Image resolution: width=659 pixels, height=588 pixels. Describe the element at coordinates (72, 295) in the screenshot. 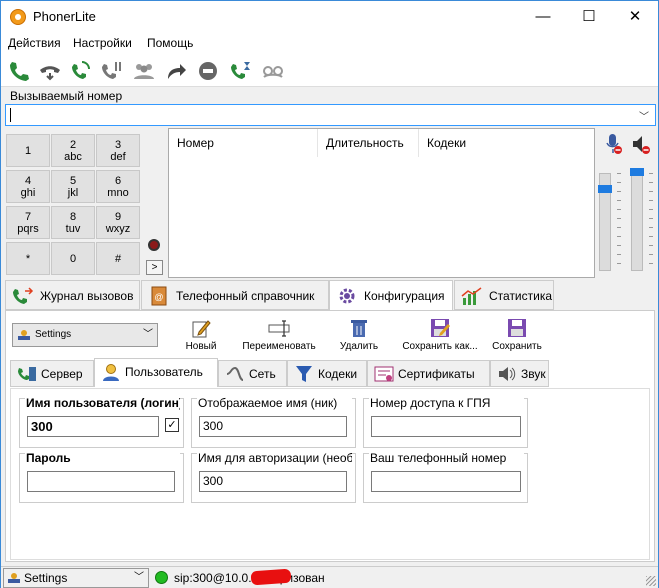

I see `tab-call-log: Журнал вызовов` at that location.